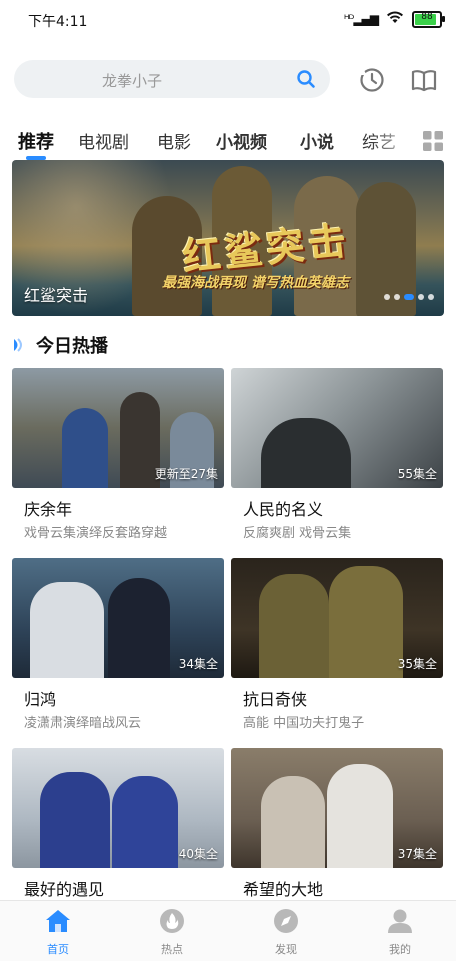  I want to click on video-subtitle: 凌潇肃演绎暗战风云, so click(83, 723).